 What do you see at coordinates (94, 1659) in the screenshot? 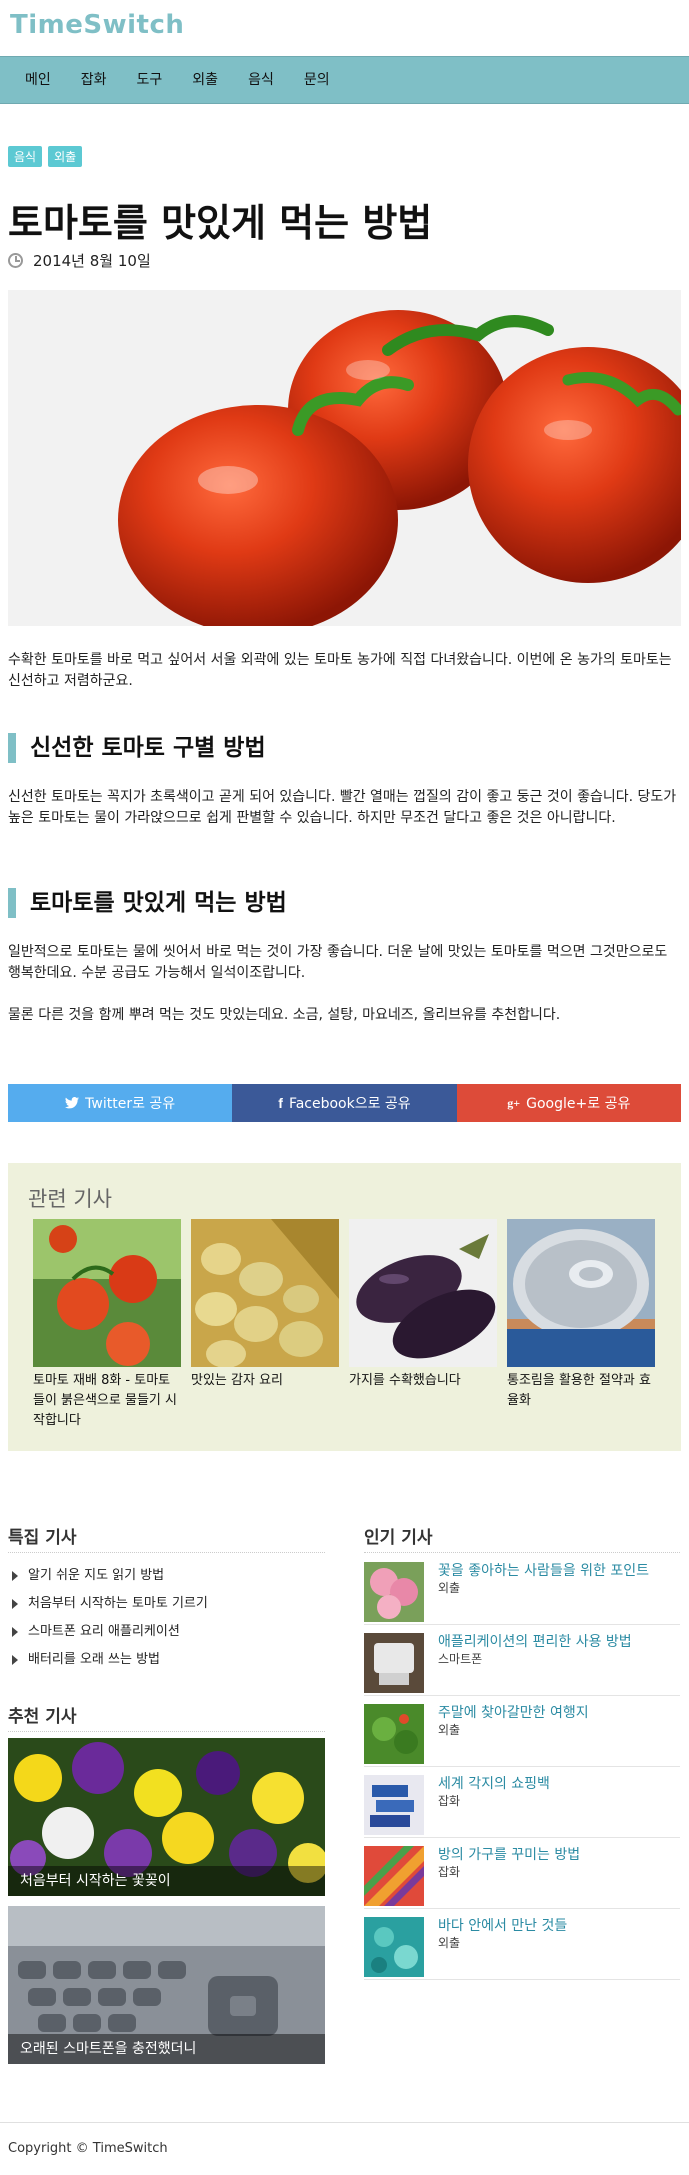
I see `feature-item-label: 배터리를 오래 쓰는 방법` at bounding box center [94, 1659].